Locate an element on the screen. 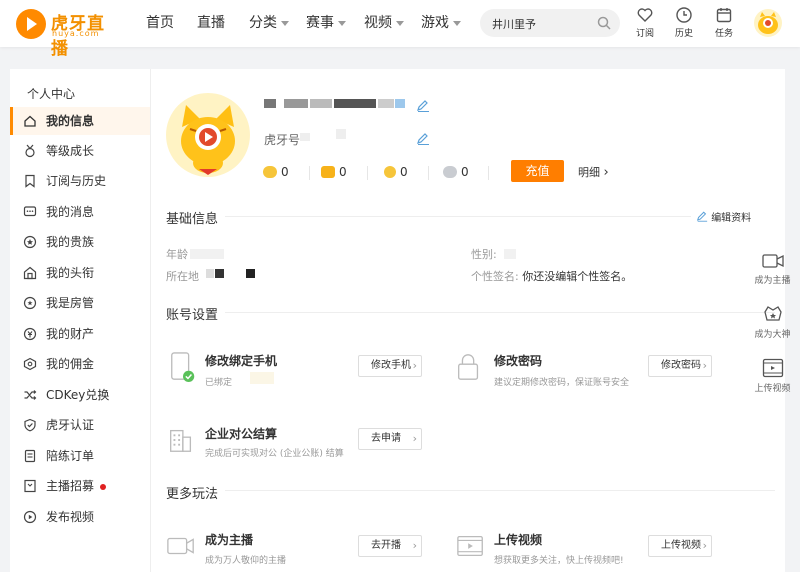 The height and width of the screenshot is (572, 800). change-phone-title: 修改绑定手机 is located at coordinates (241, 361).